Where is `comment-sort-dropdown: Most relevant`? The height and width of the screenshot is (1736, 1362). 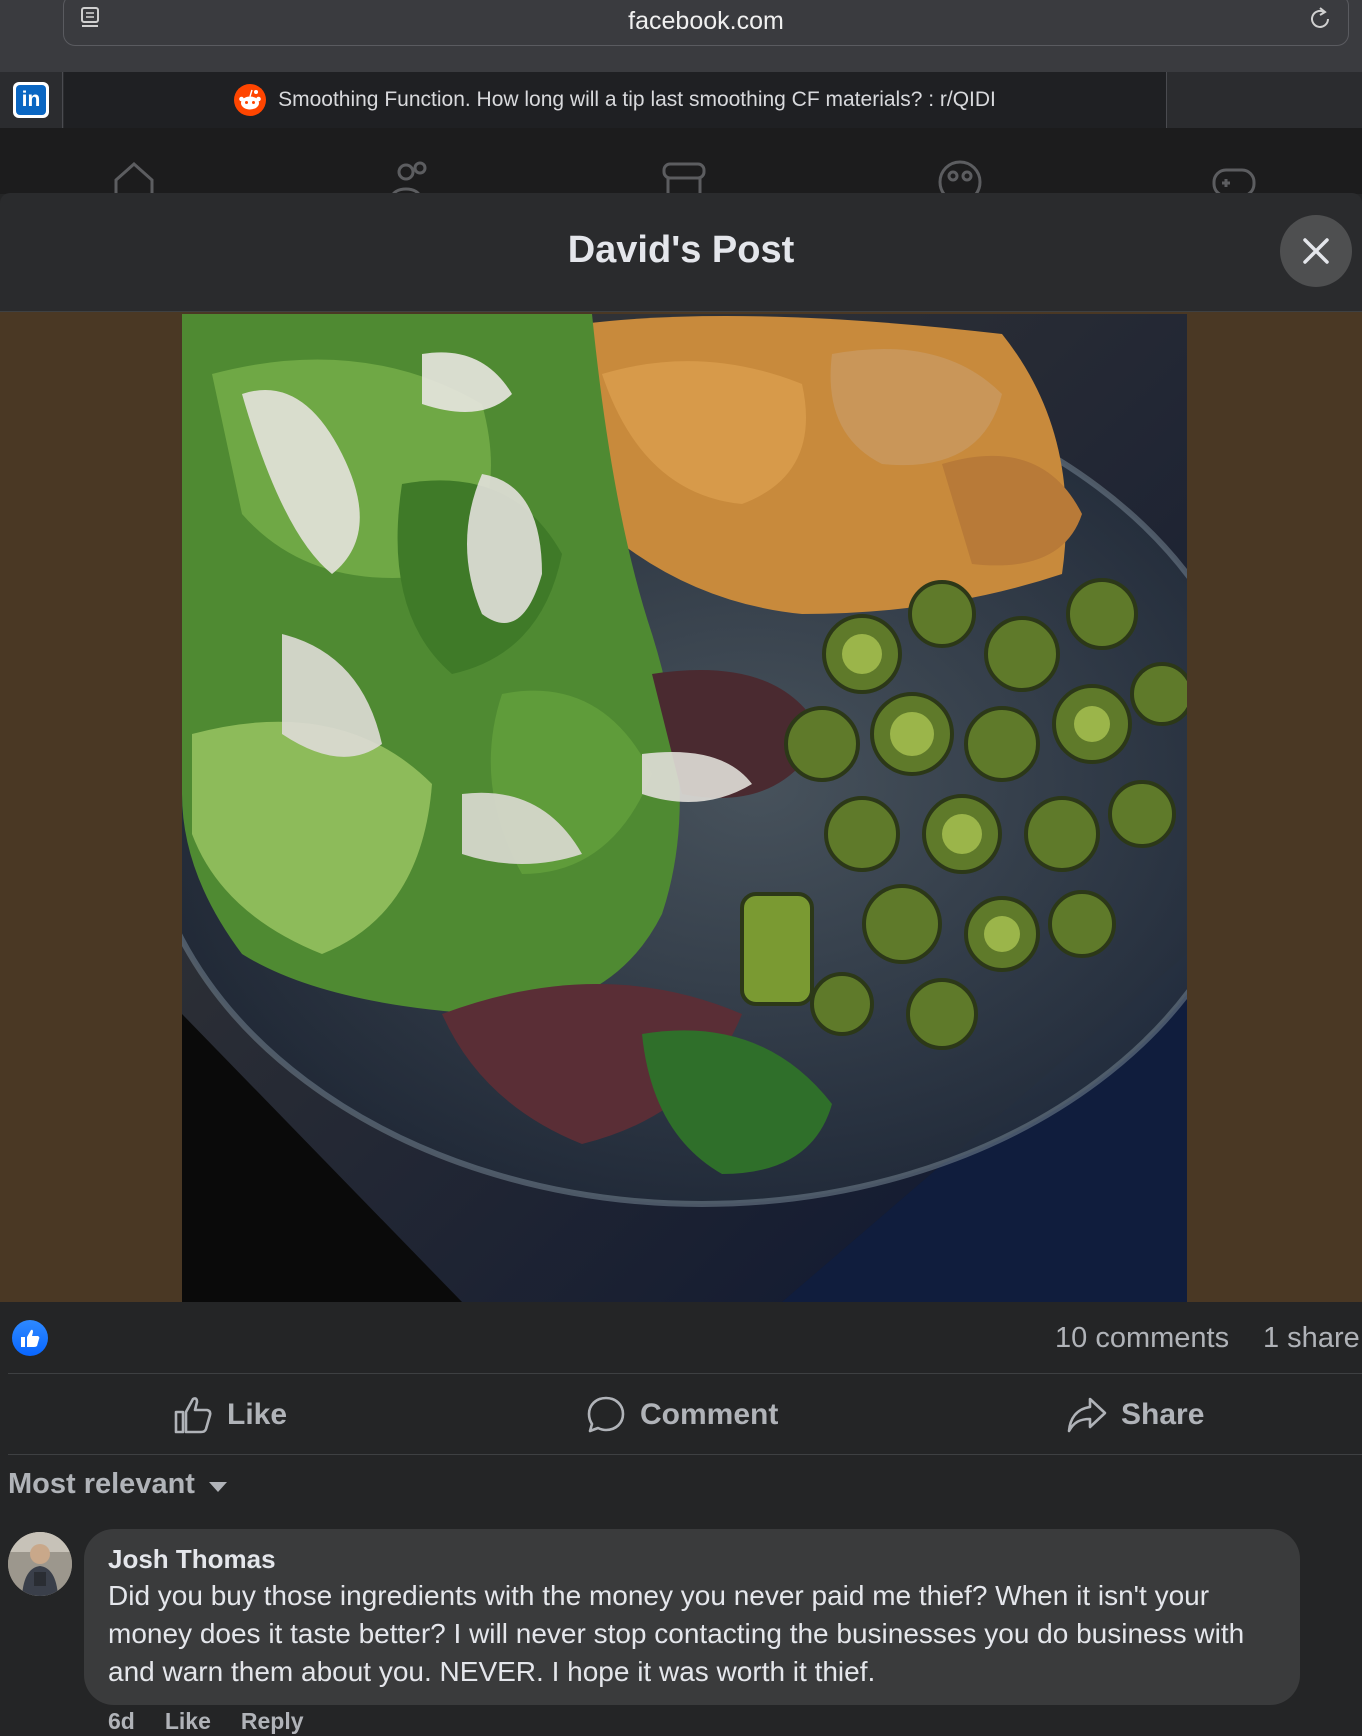
comment-sort-dropdown: Most relevant is located at coordinates (117, 1484).